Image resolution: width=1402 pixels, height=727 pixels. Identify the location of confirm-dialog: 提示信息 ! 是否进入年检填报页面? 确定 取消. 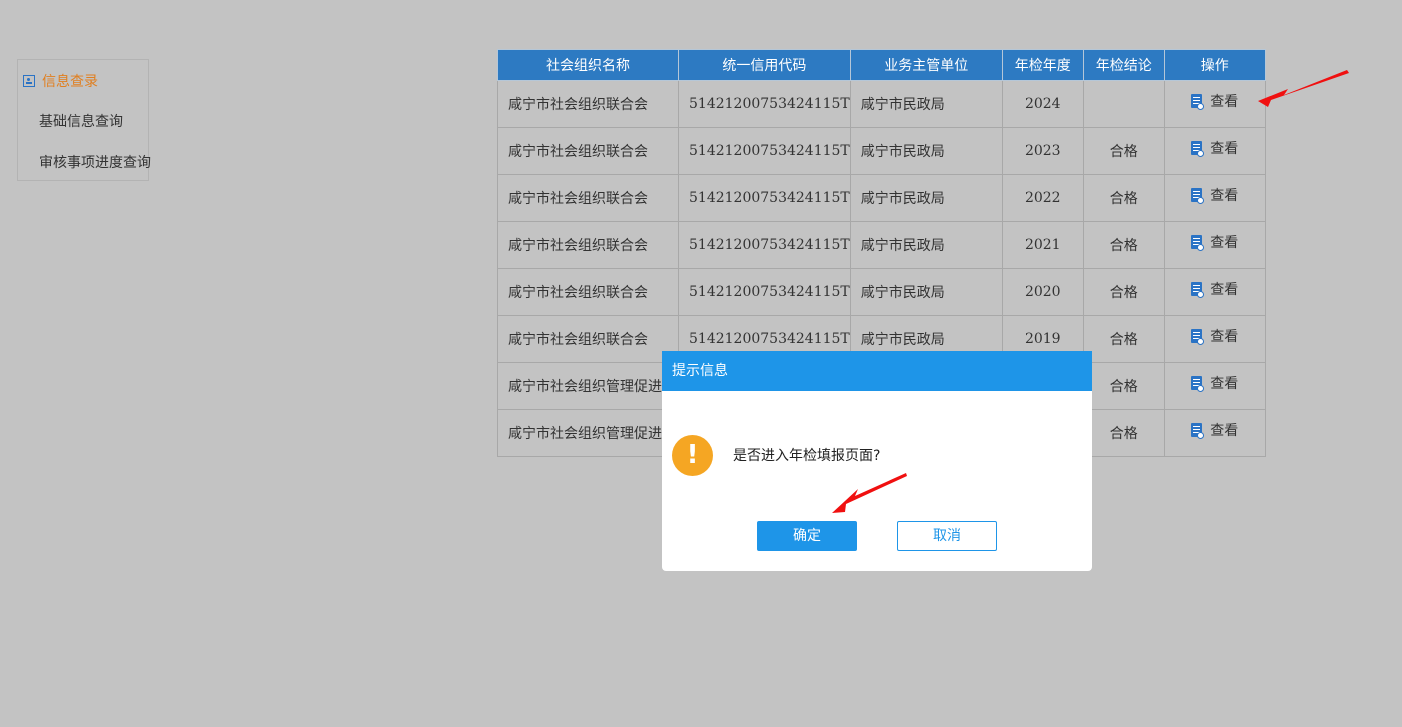
(877, 461).